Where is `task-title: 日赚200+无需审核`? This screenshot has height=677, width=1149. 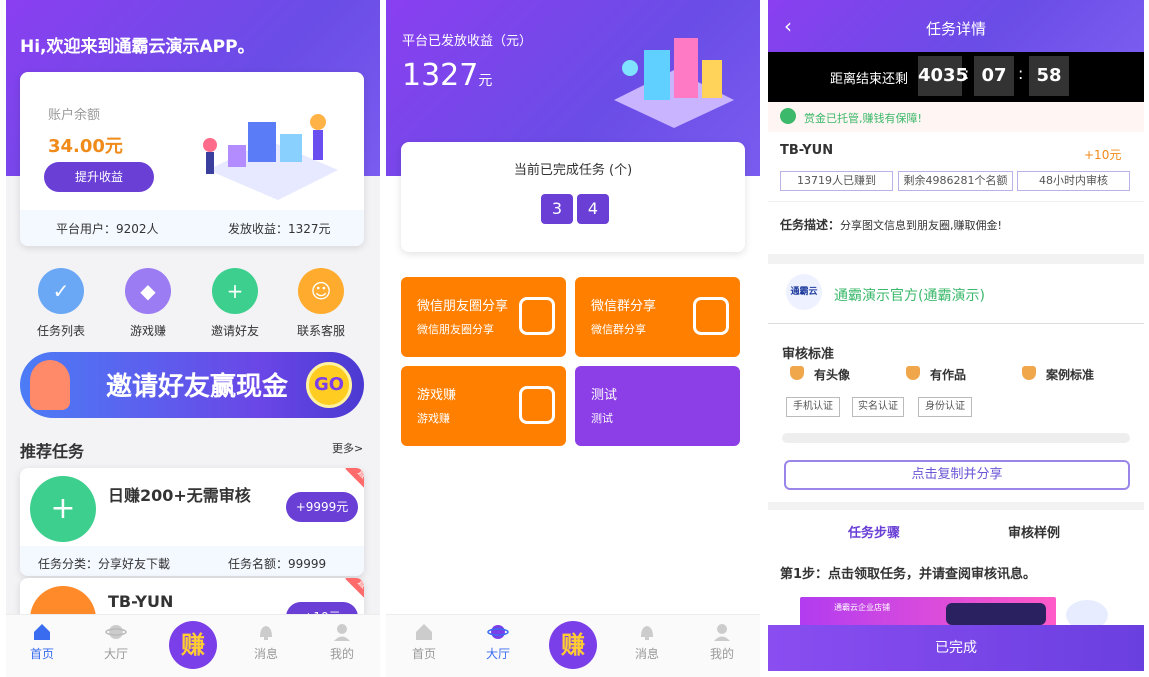 task-title: 日赚200+无需审核 is located at coordinates (179, 495).